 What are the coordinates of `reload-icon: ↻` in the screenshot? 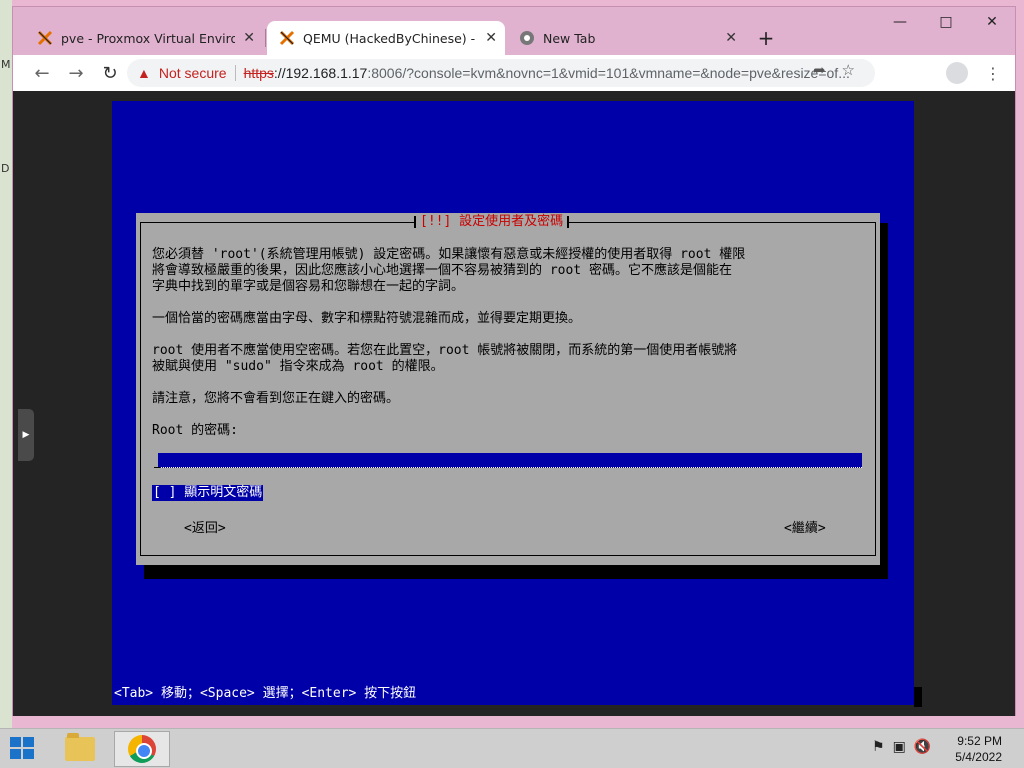 It's located at (110, 73).